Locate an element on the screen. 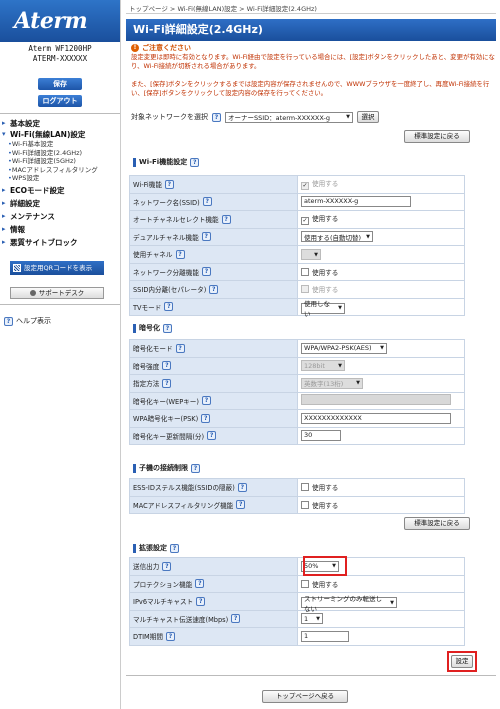 The width and height of the screenshot is (500, 709). wep-key-input is located at coordinates (376, 400).